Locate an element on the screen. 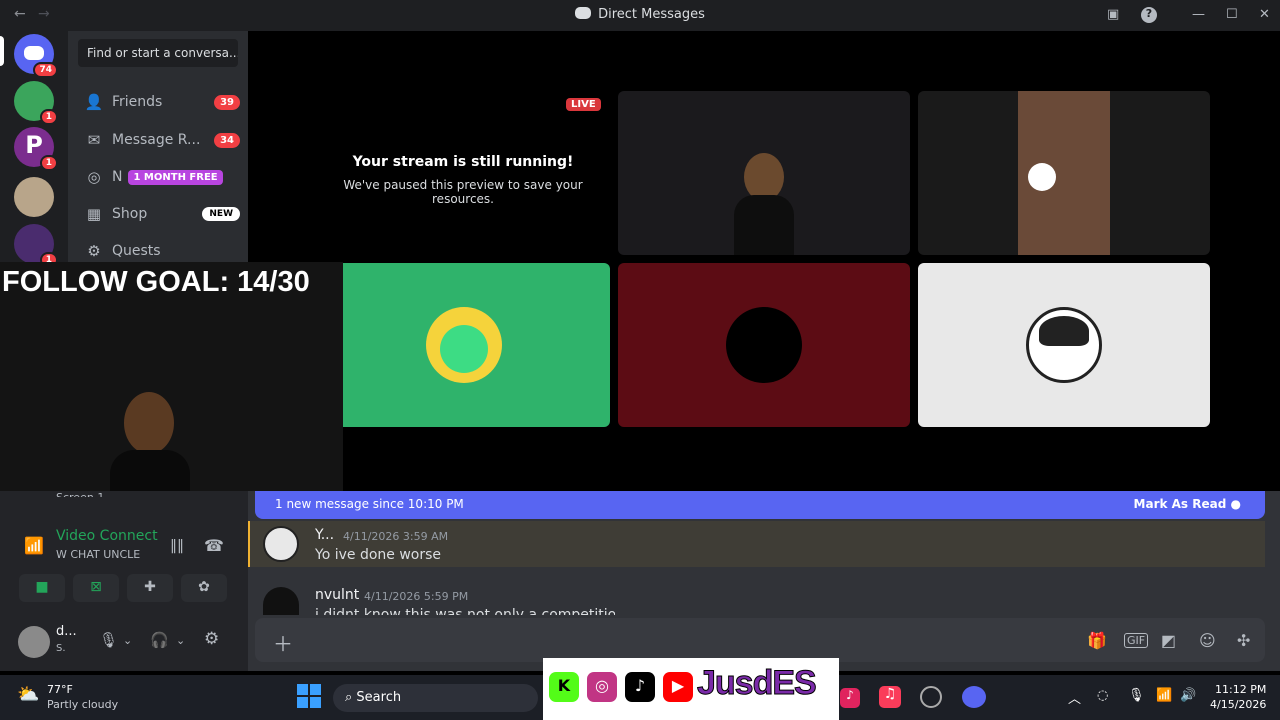 Image resolution: width=1280 pixels, height=720 pixels. screen-share-button: ⊠ is located at coordinates (96, 588).